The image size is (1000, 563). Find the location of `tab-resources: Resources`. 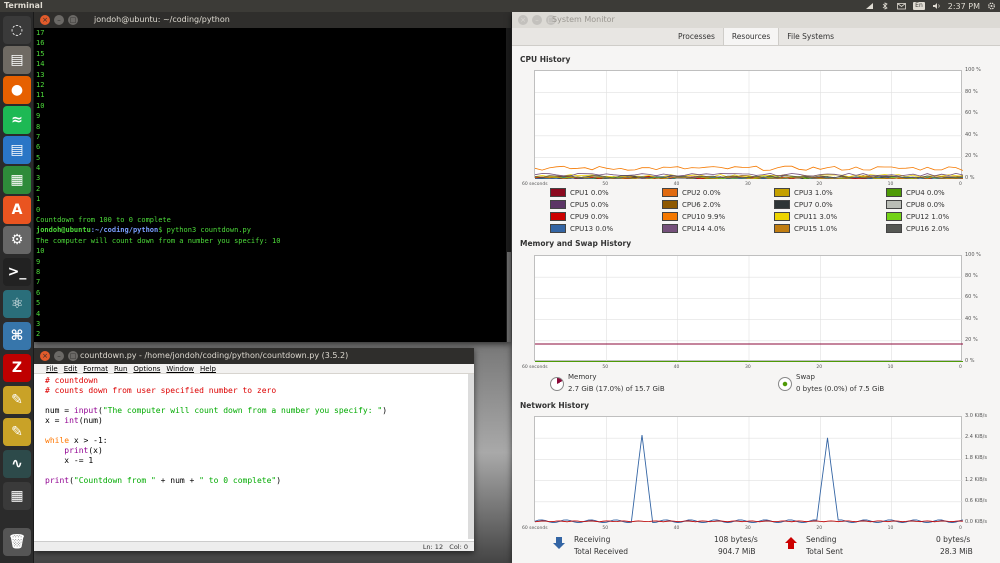

tab-resources: Resources is located at coordinates (751, 36).